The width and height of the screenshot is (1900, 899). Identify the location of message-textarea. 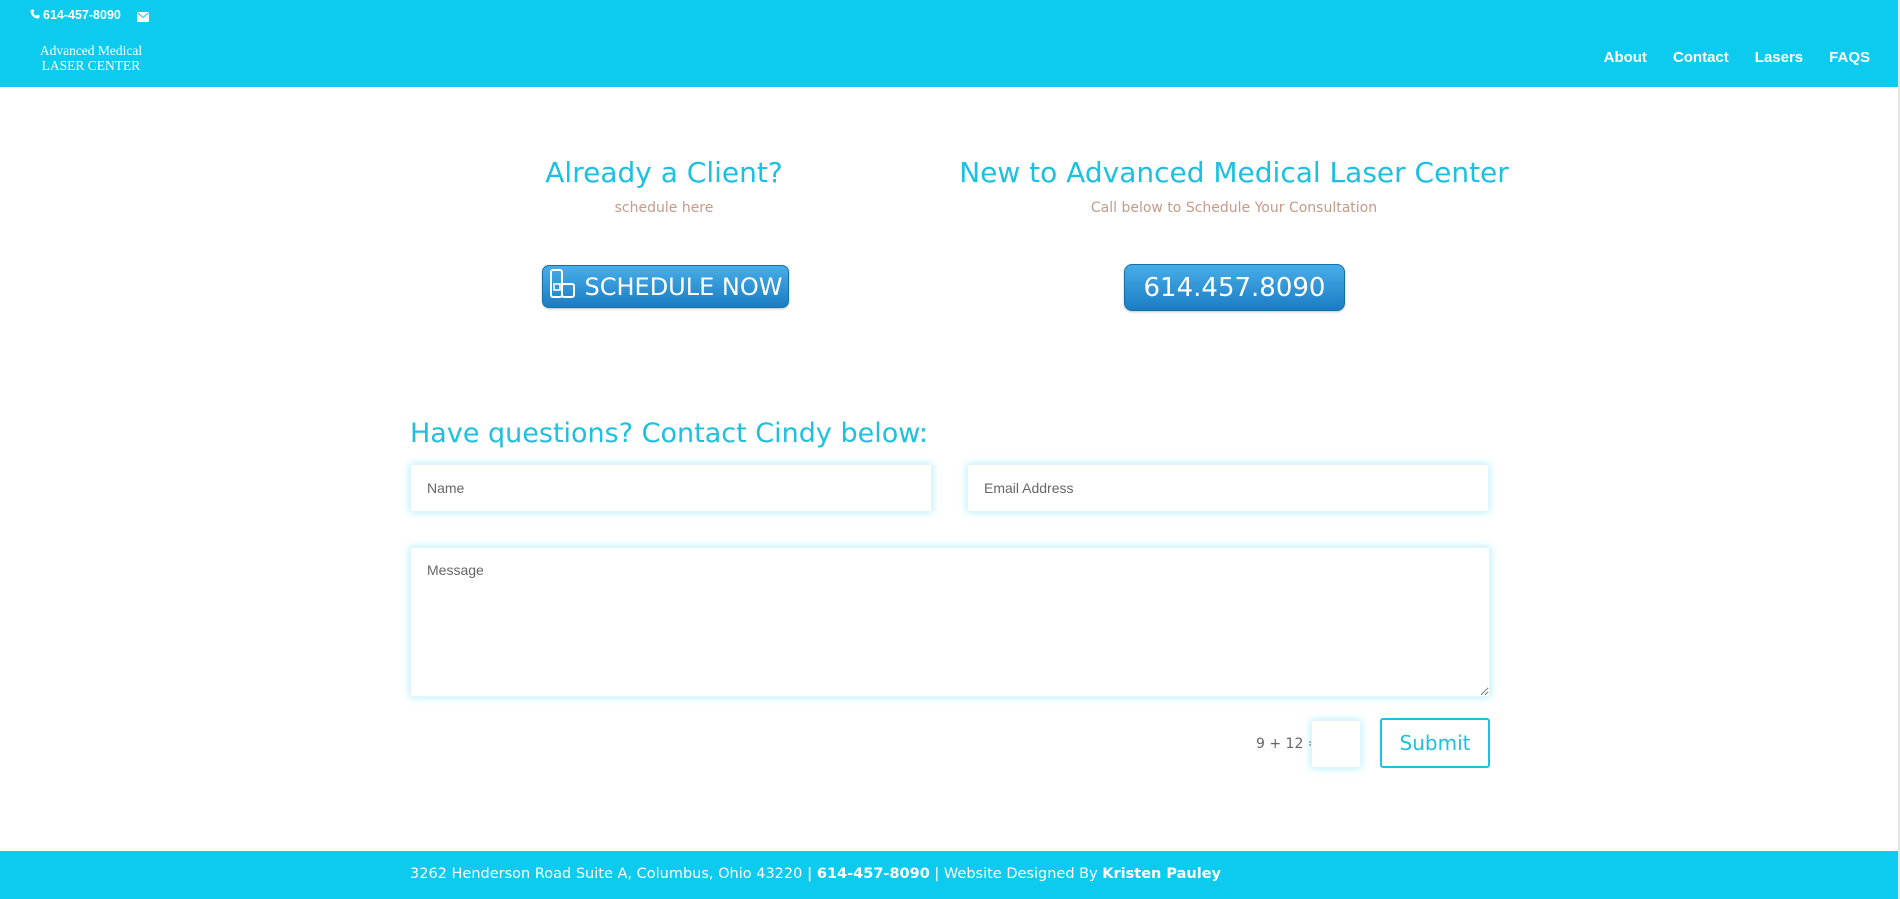
(950, 622).